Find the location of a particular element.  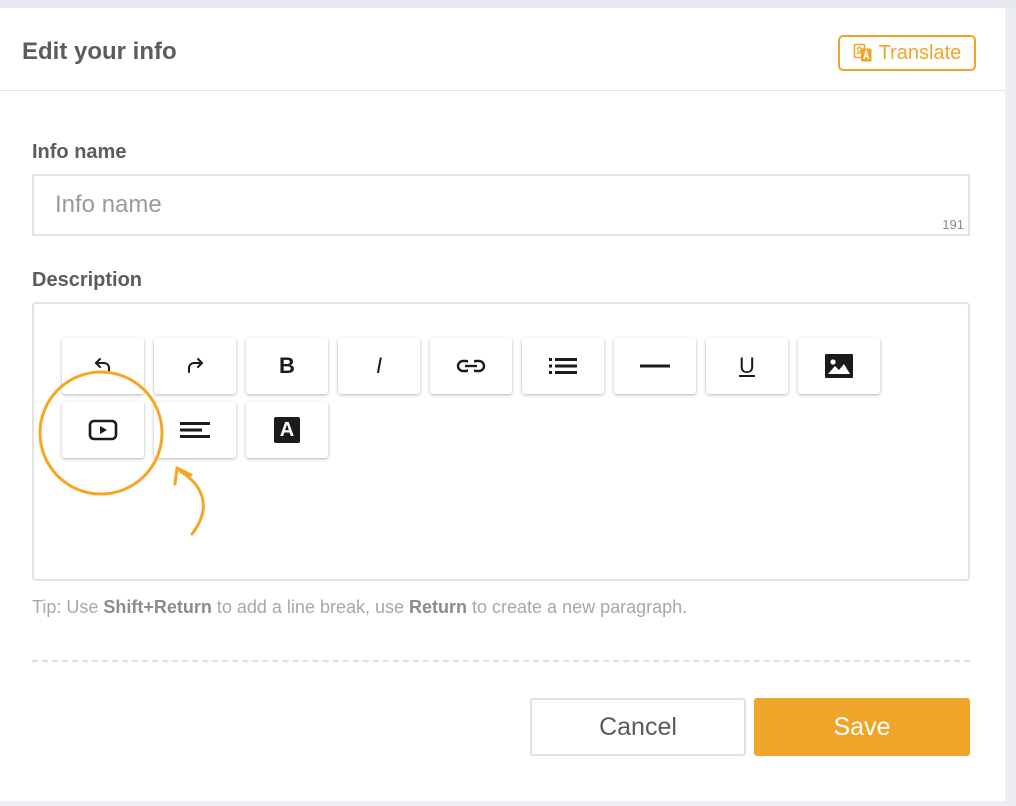

horizontal-rule-button is located at coordinates (655, 366).